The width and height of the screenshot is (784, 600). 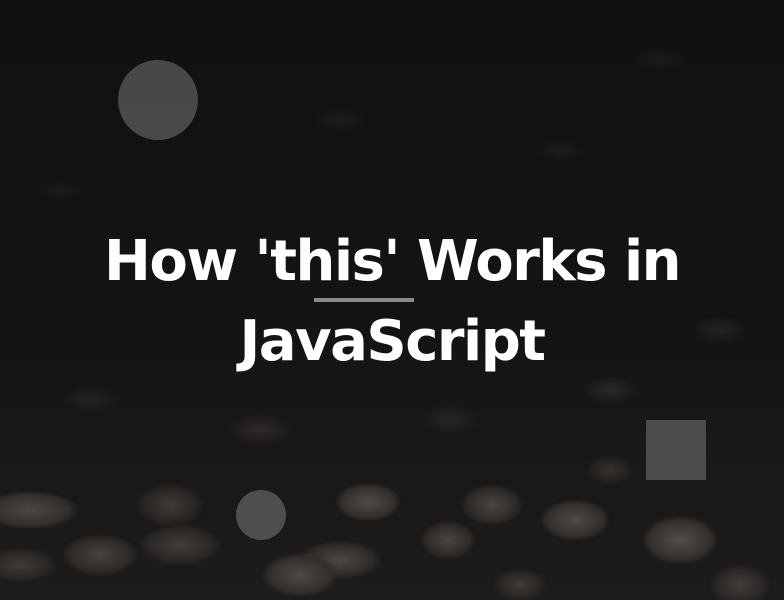 What do you see at coordinates (392, 341) in the screenshot?
I see `page-title-line-2: JavaScript` at bounding box center [392, 341].